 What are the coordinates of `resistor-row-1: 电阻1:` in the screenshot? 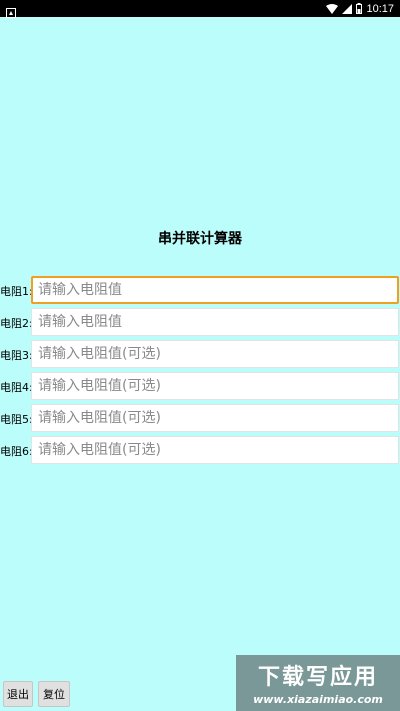 It's located at (200, 290).